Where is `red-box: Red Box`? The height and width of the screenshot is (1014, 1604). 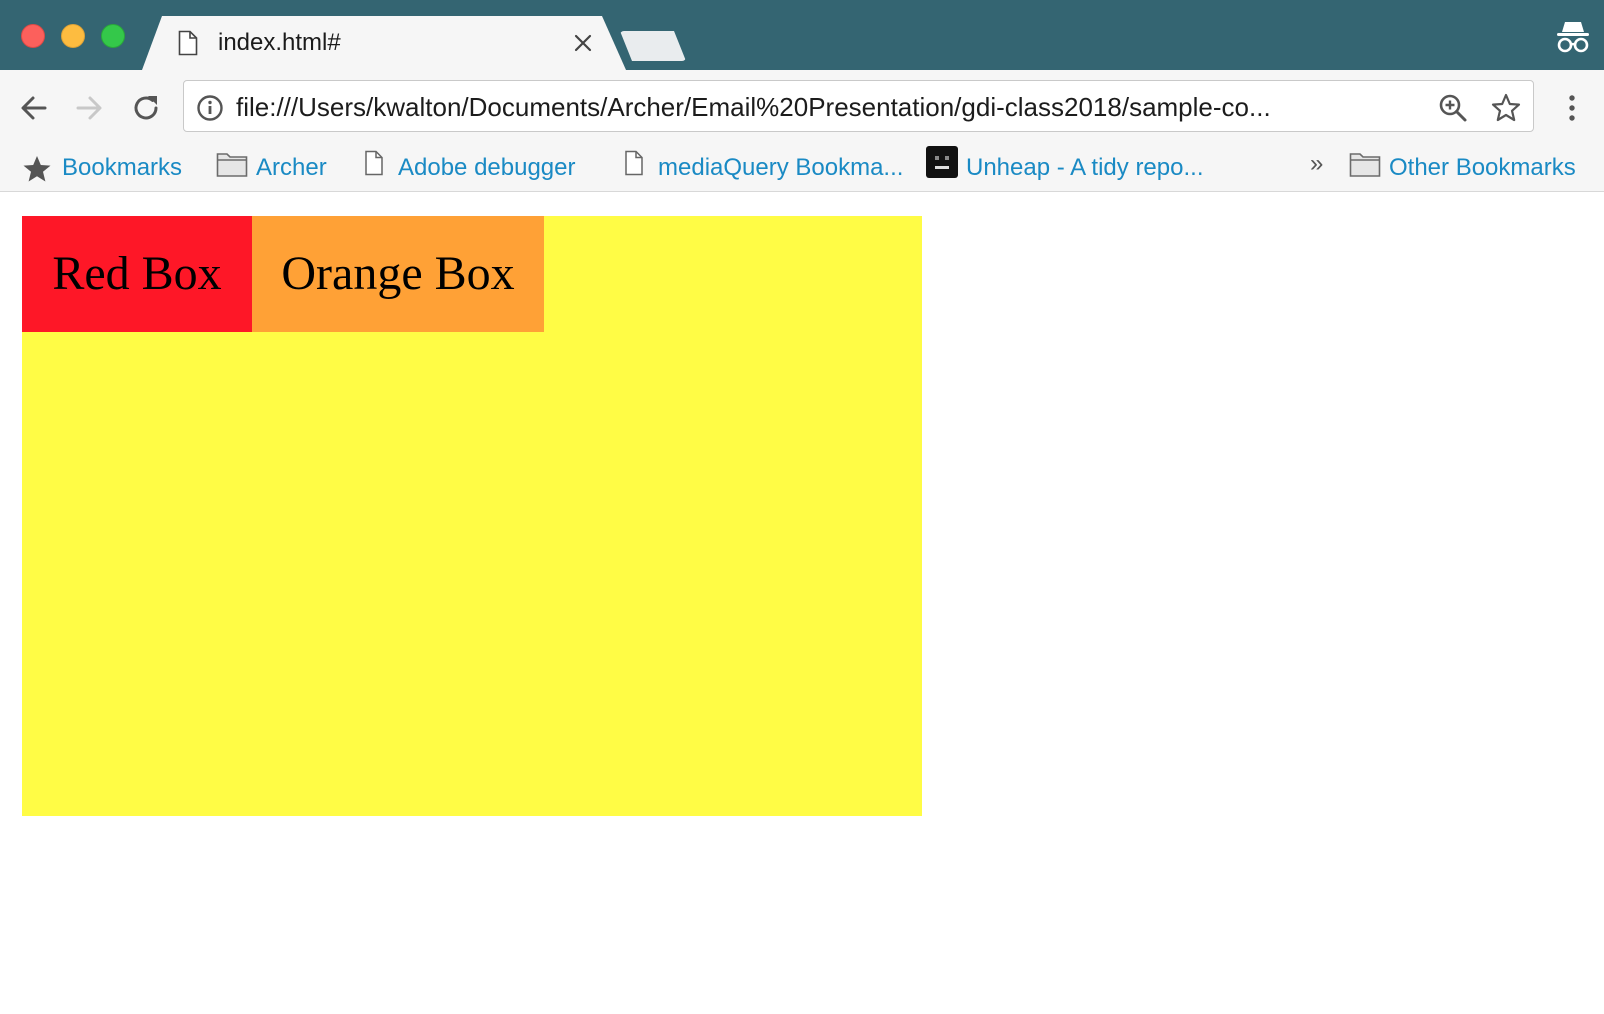 red-box: Red Box is located at coordinates (137, 274).